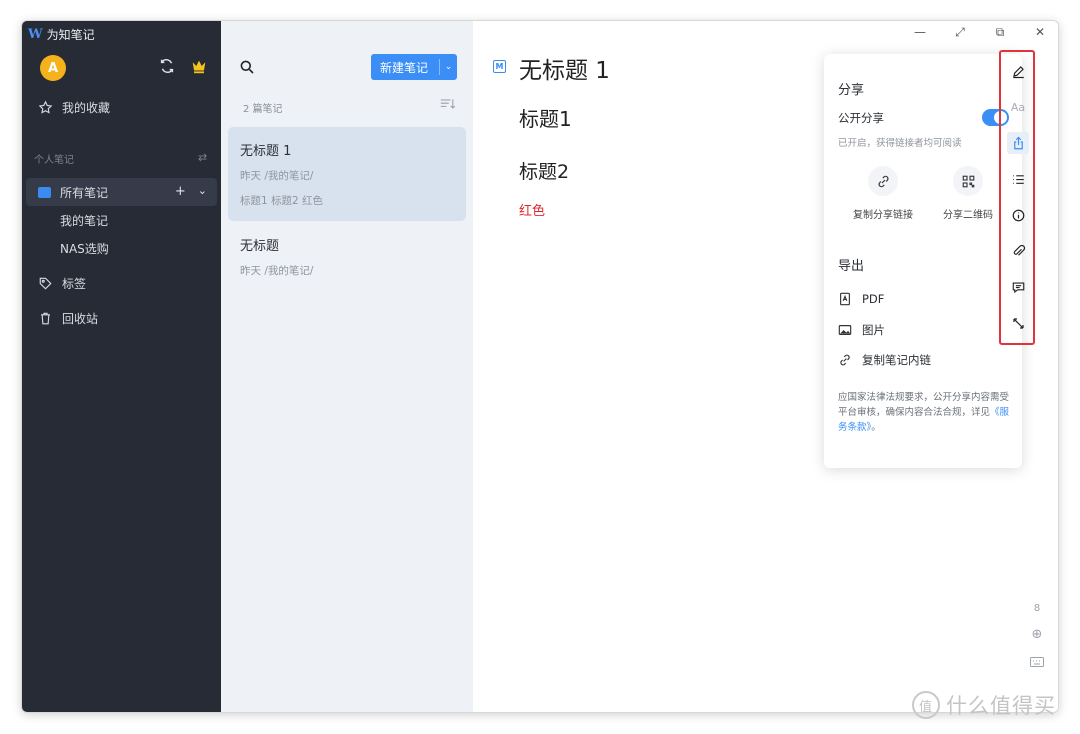 Image resolution: width=1080 pixels, height=734 pixels. I want to click on notice-end: 。, so click(876, 427).